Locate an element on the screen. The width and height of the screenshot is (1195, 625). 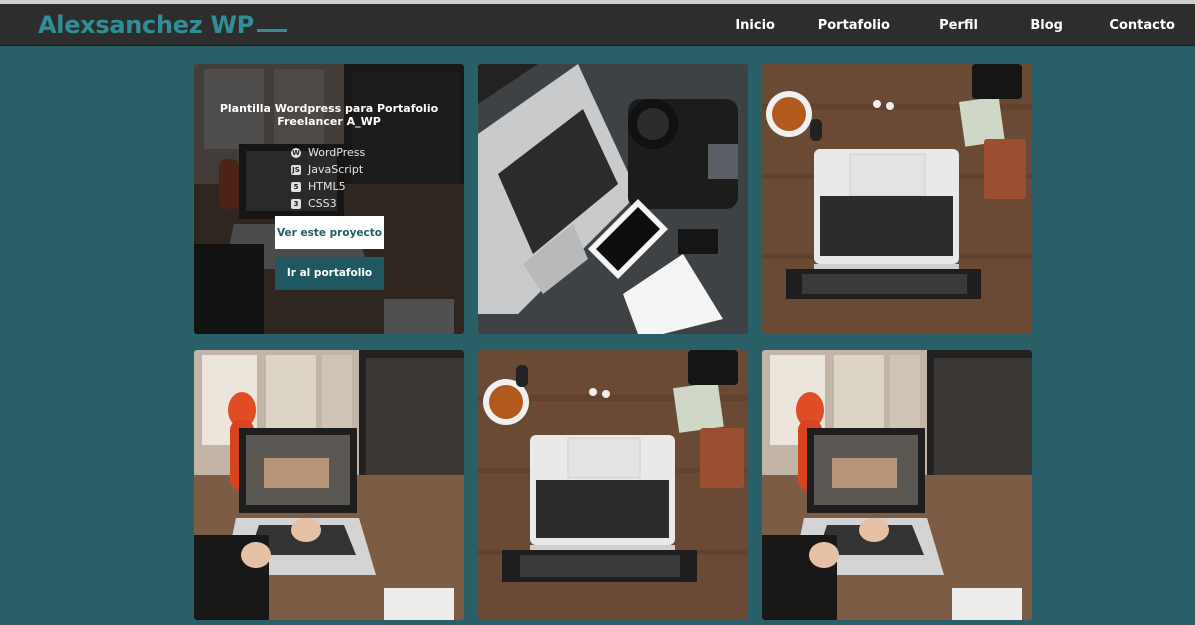
nav-contacto: Contacto is located at coordinates (1142, 25).